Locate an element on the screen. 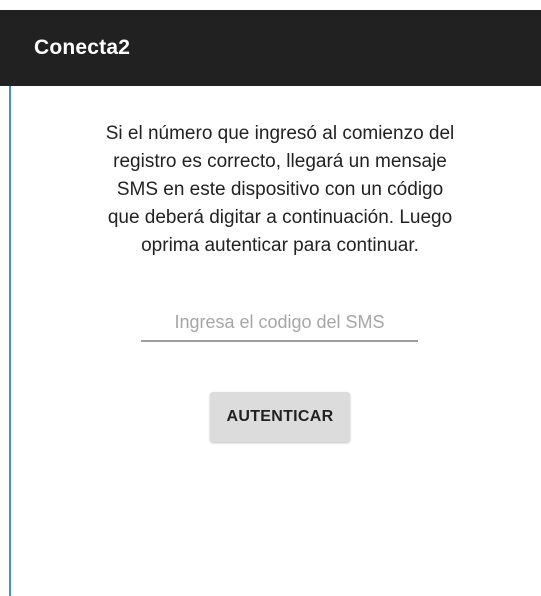 Image resolution: width=541 pixels, height=596 pixels. message-line: que deberá digitar a continuación. Luego is located at coordinates (280, 217).